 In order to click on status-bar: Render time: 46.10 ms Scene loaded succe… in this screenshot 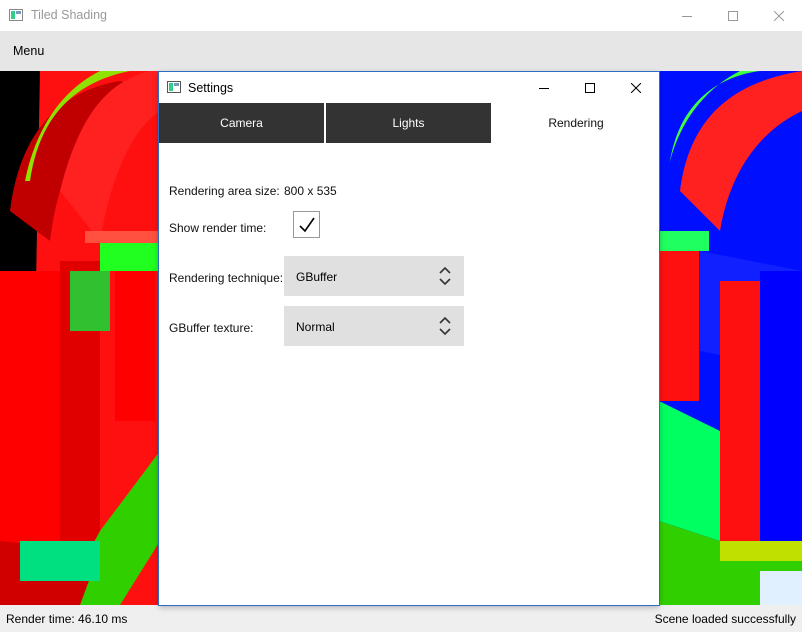, I will do `click(401, 618)`.